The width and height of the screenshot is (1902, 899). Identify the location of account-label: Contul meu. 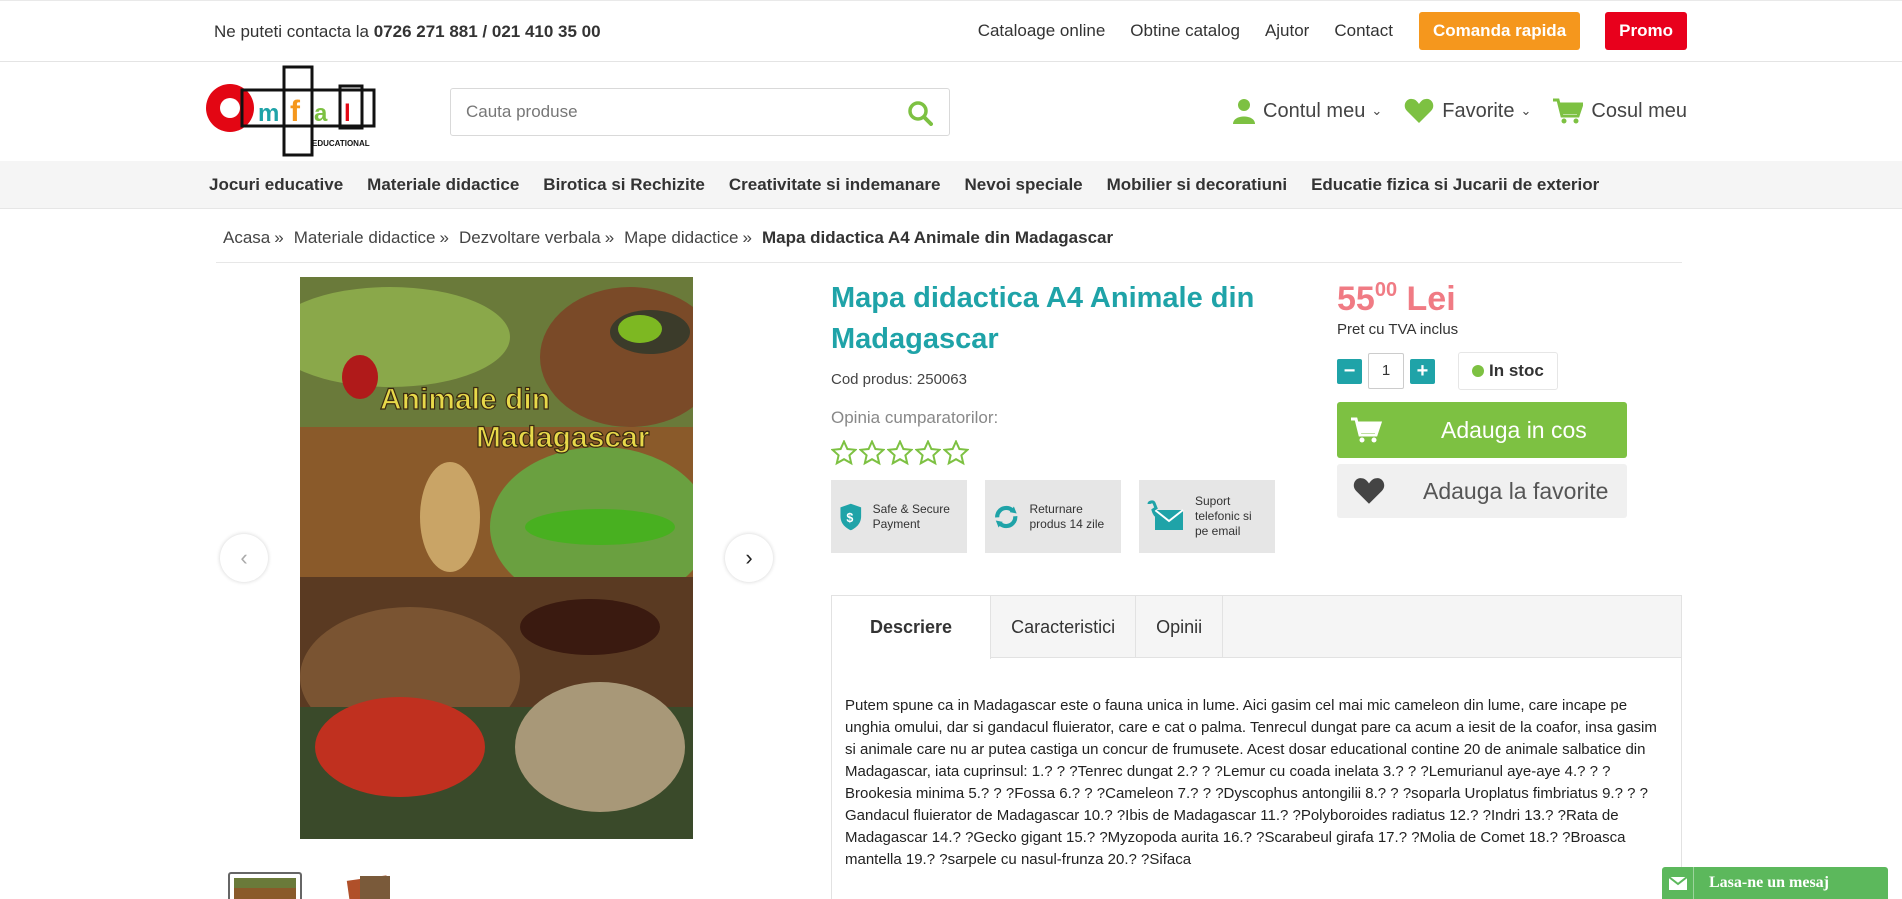
(1314, 110).